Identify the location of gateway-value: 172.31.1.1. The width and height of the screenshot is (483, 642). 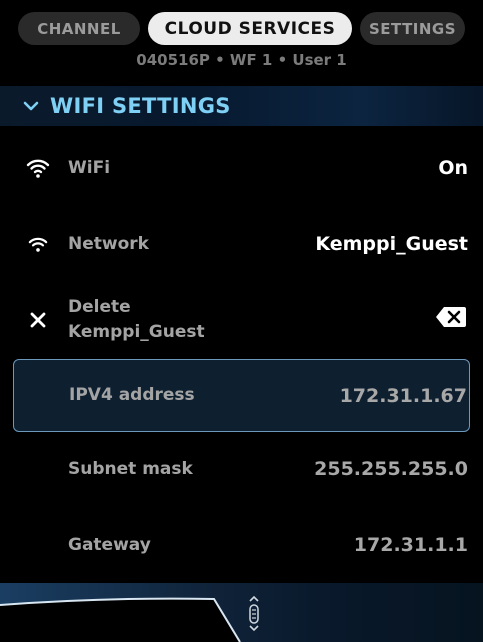
(410, 545).